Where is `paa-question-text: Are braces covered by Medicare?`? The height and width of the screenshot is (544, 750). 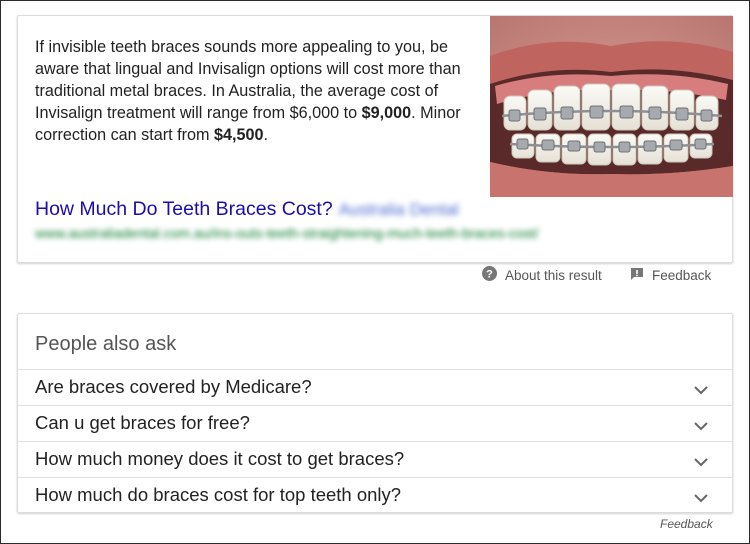 paa-question-text: Are braces covered by Medicare? is located at coordinates (173, 386).